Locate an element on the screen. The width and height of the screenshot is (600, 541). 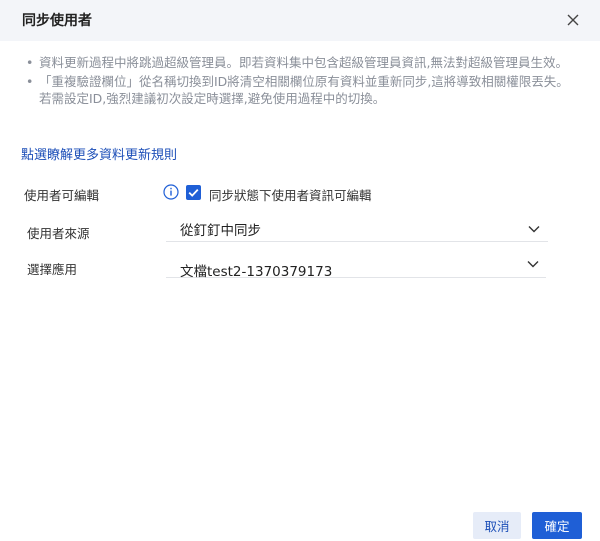
close-icon is located at coordinates (573, 20).